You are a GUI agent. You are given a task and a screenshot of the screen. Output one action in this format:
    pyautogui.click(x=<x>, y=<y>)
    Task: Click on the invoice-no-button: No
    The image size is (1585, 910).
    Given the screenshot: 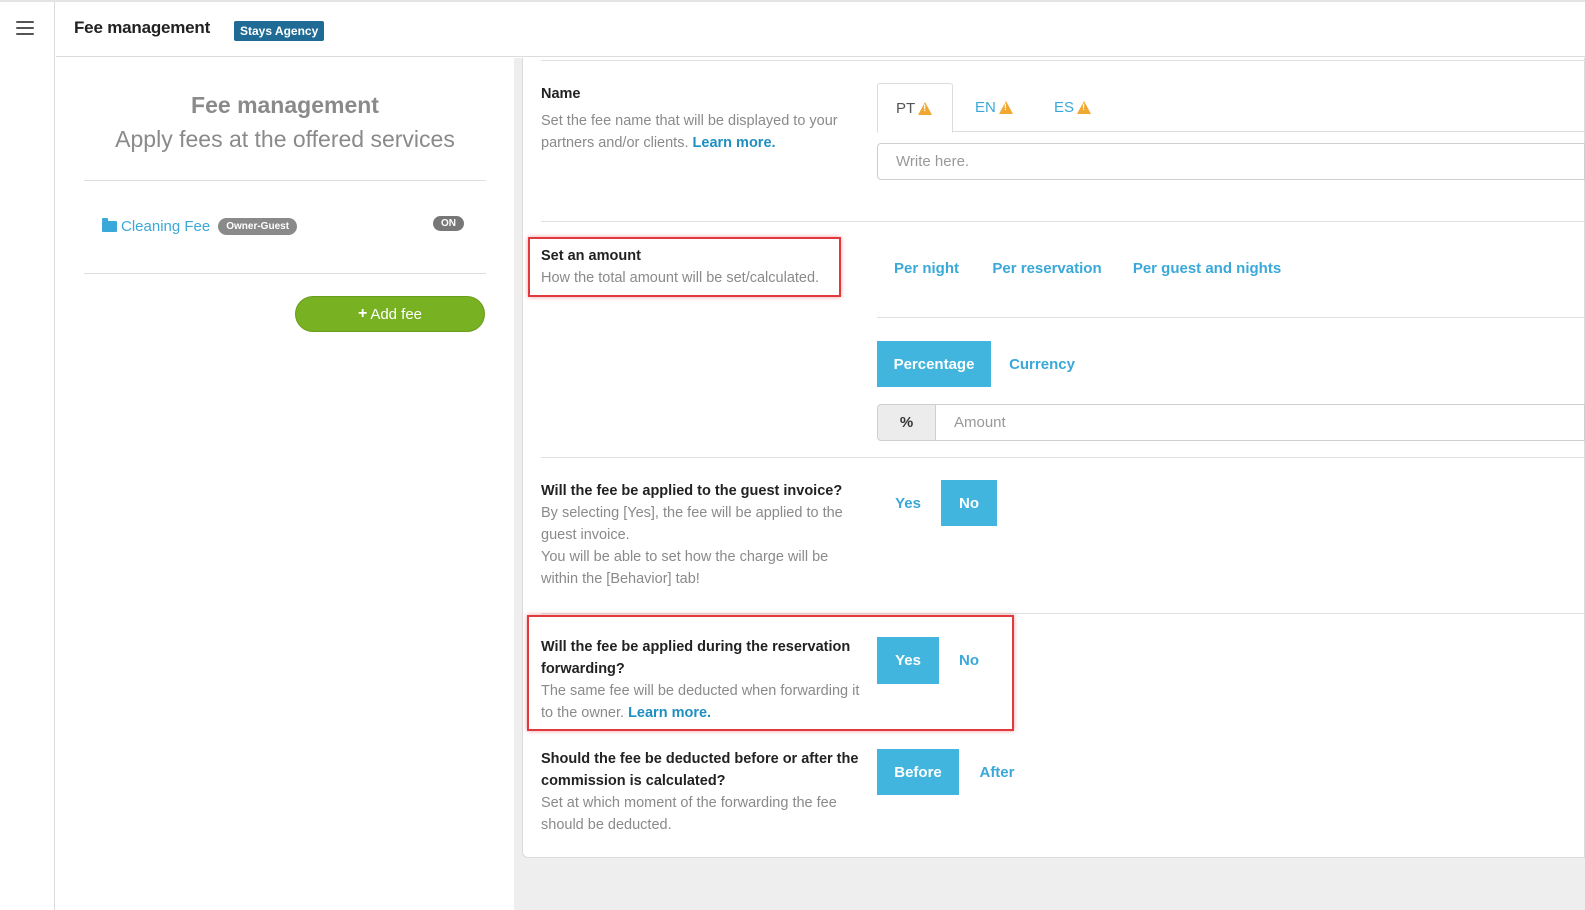 What is the action you would take?
    pyautogui.click(x=969, y=503)
    